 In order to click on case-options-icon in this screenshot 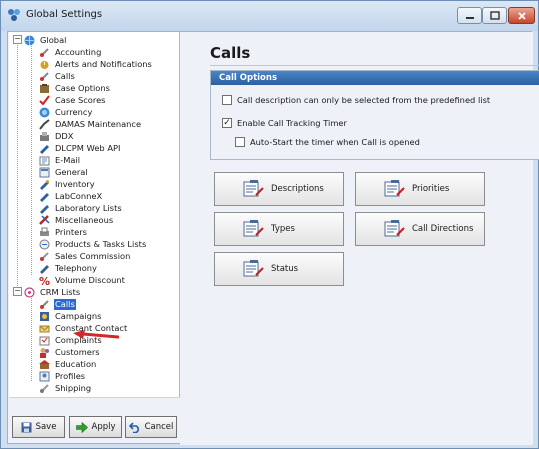, I will do `click(44, 88)`.